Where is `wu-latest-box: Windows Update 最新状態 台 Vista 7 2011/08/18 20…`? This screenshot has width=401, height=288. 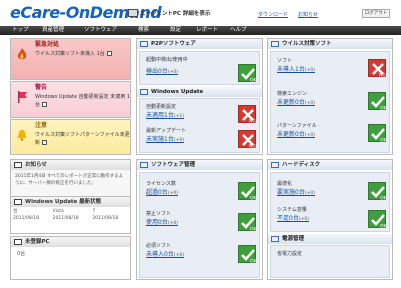
wu-latest-box: Windows Update 最新状態 台 Vista 7 2011/08/18 20… is located at coordinates (70, 215).